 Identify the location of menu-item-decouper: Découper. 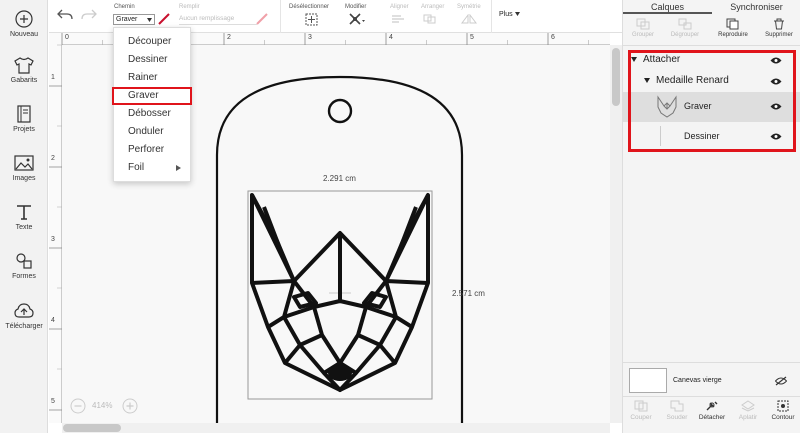
(153, 42).